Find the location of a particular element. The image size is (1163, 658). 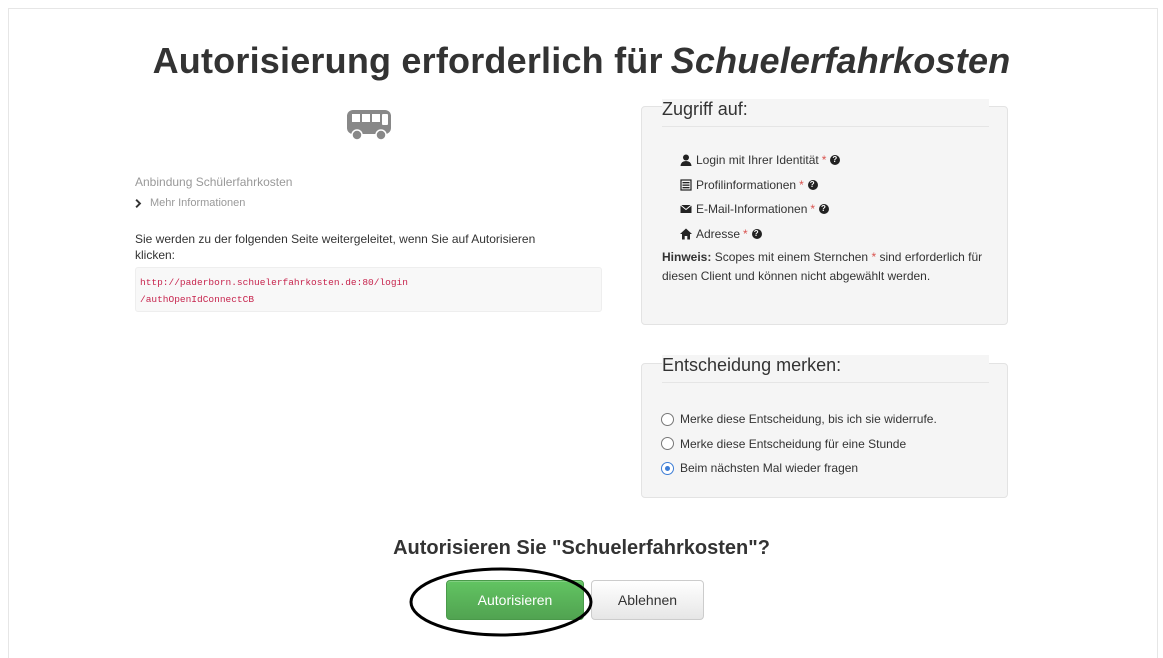

remember-option-ask-again: Beim nächsten Mal wieder fragen is located at coordinates (799, 468).